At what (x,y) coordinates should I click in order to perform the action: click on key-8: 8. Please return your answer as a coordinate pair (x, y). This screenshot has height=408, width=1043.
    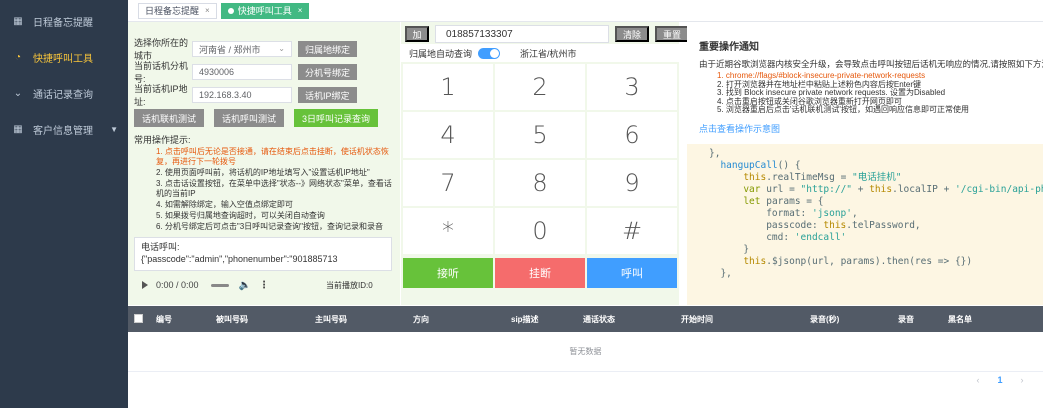
    Looking at the image, I should click on (540, 183).